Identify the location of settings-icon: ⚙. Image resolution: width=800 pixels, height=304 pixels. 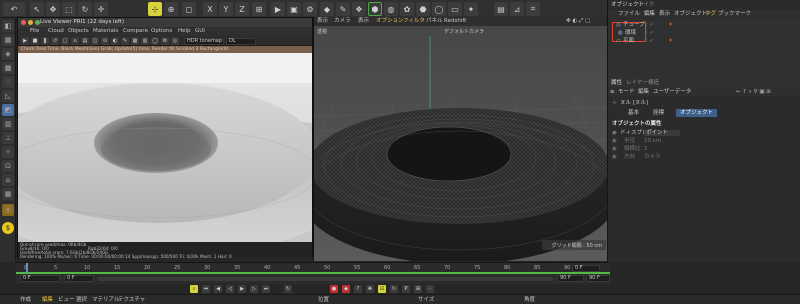
(165, 41).